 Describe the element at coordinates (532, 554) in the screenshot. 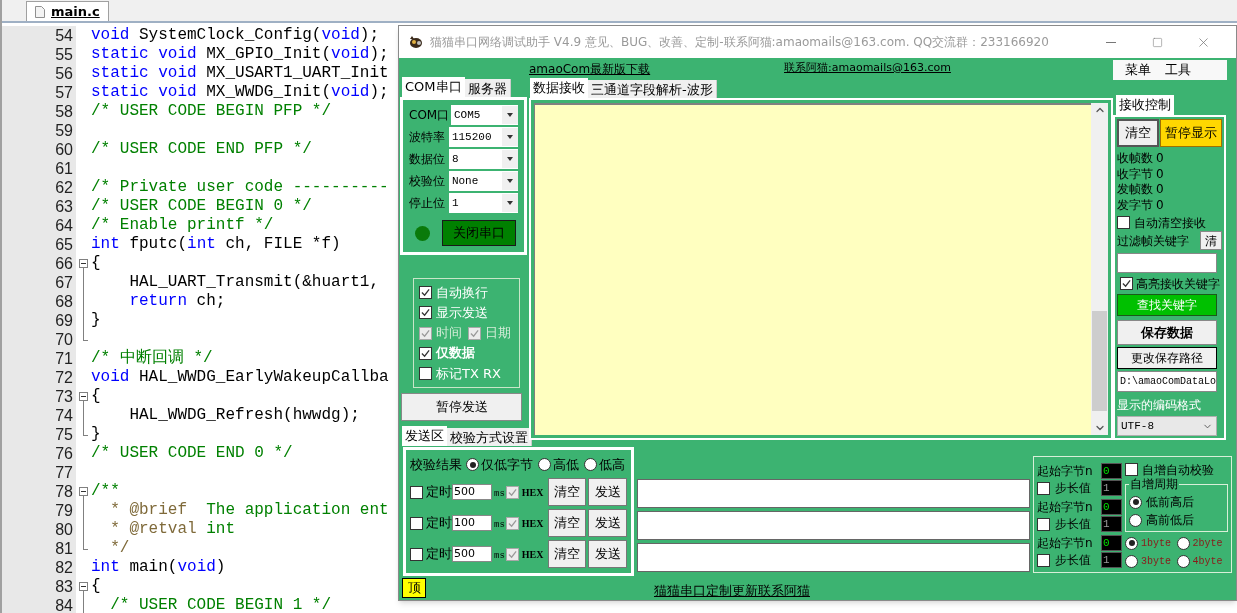

I see `hex-label: HEX` at that location.